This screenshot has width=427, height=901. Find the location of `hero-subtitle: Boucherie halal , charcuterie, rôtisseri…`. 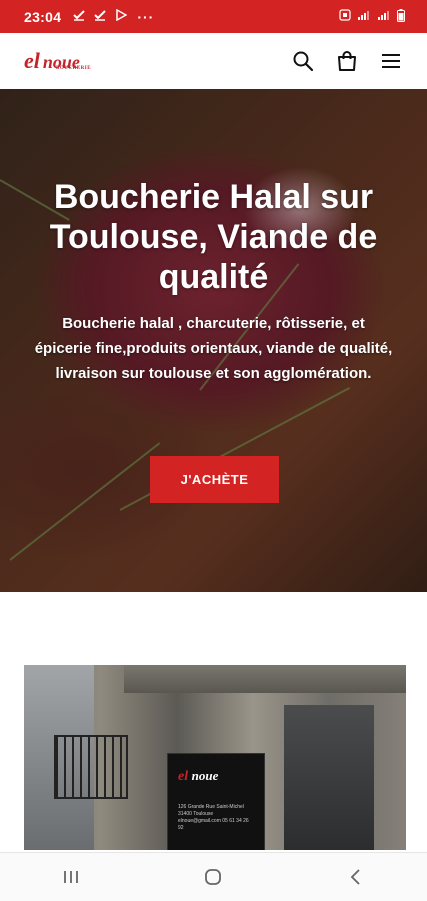

hero-subtitle: Boucherie halal , charcuterie, rôtisseri… is located at coordinates (213, 348).